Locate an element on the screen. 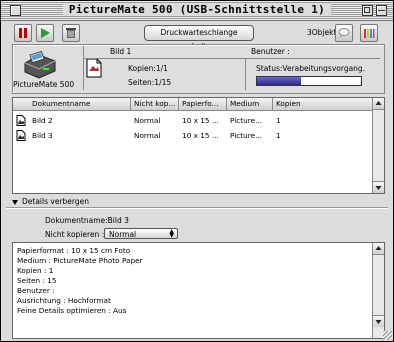 The image size is (394, 342). details-document-name: Dokumentname:Bild 3 is located at coordinates (87, 220).